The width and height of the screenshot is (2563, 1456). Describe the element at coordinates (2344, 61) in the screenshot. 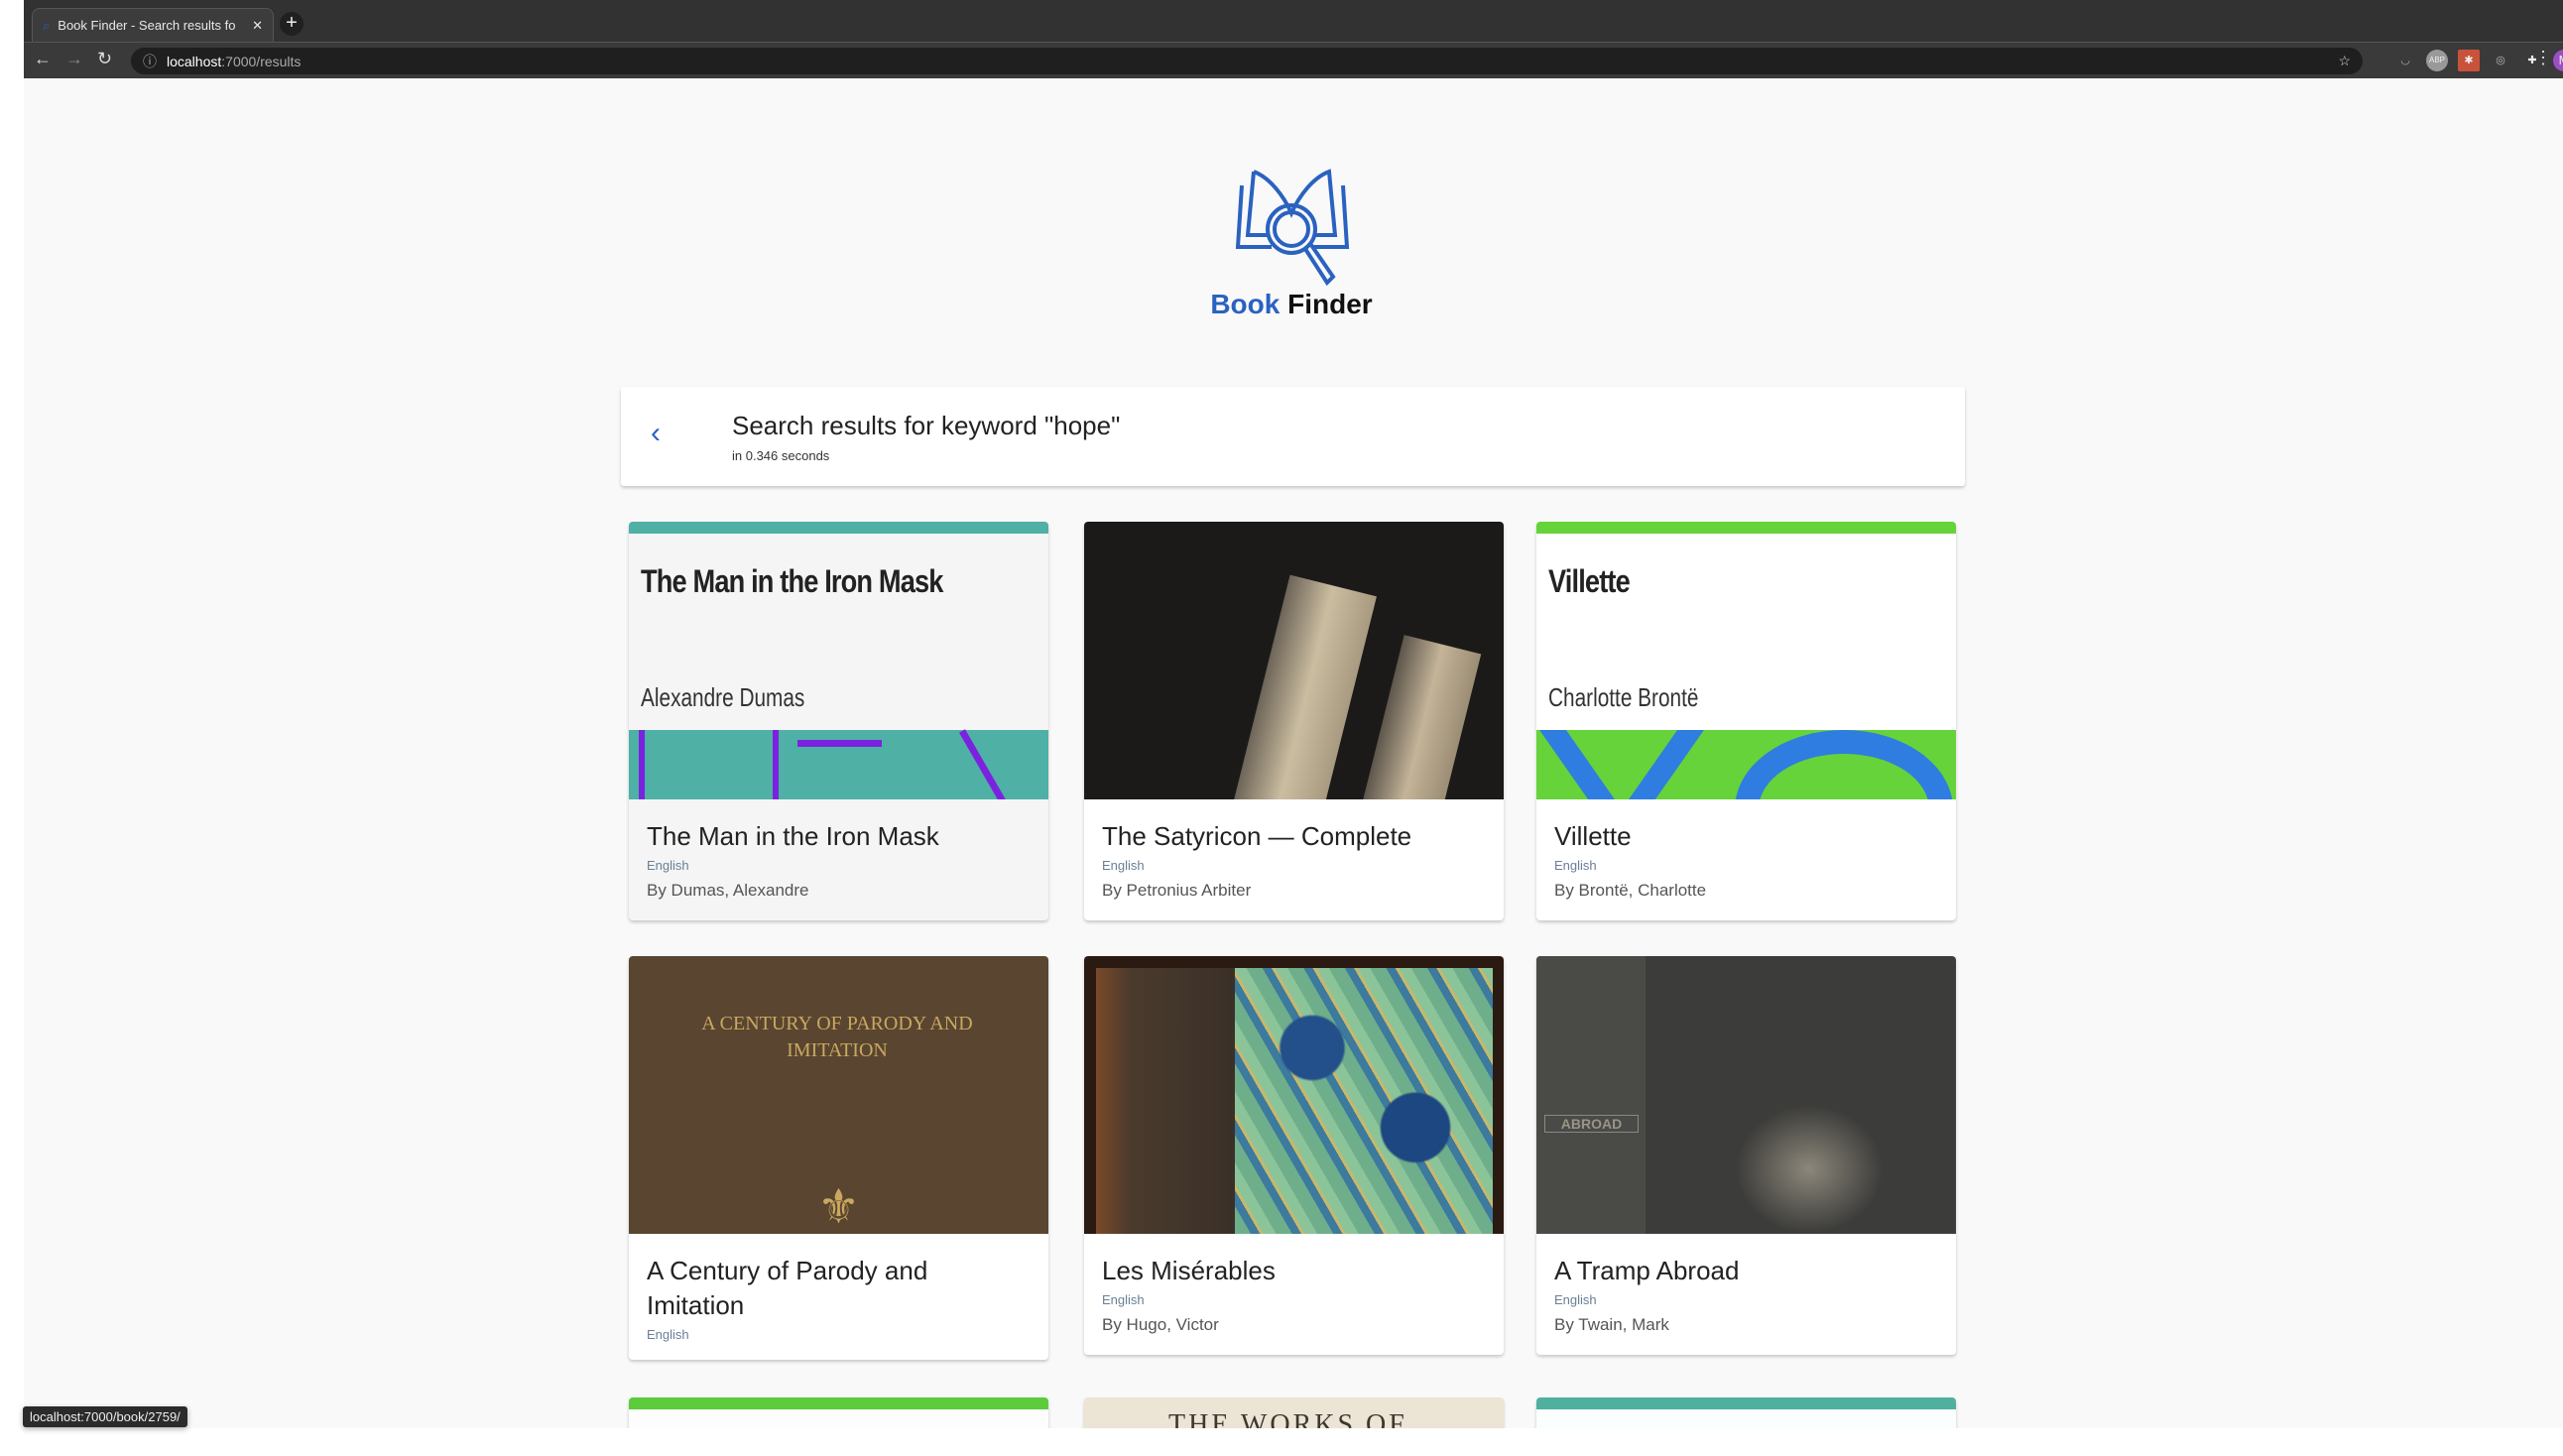

I see `bookmark-star-icon: ☆` at that location.